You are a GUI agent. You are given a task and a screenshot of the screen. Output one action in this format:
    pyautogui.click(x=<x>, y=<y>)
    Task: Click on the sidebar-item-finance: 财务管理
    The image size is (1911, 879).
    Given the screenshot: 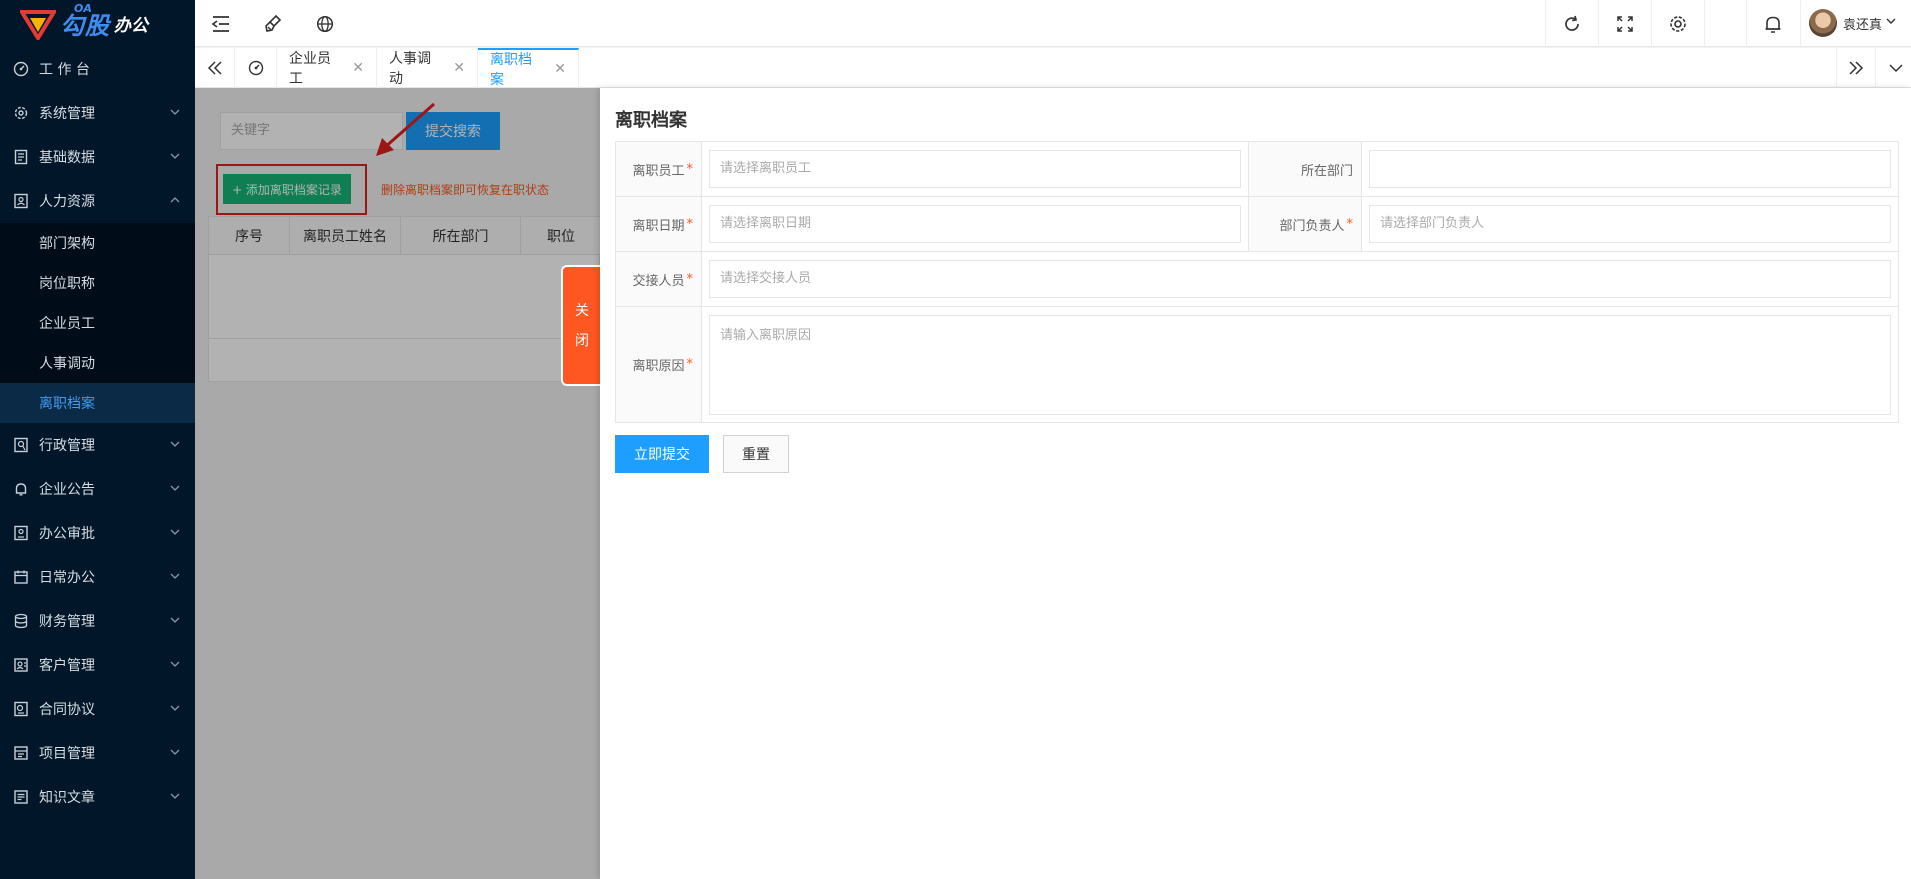 What is the action you would take?
    pyautogui.click(x=97, y=621)
    